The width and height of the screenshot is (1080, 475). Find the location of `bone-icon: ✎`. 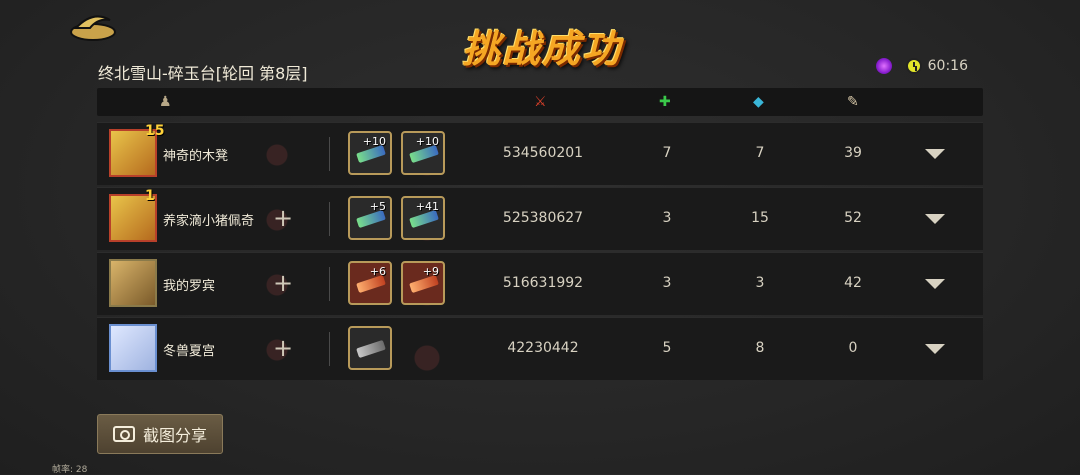

bone-icon: ✎ is located at coordinates (853, 102).